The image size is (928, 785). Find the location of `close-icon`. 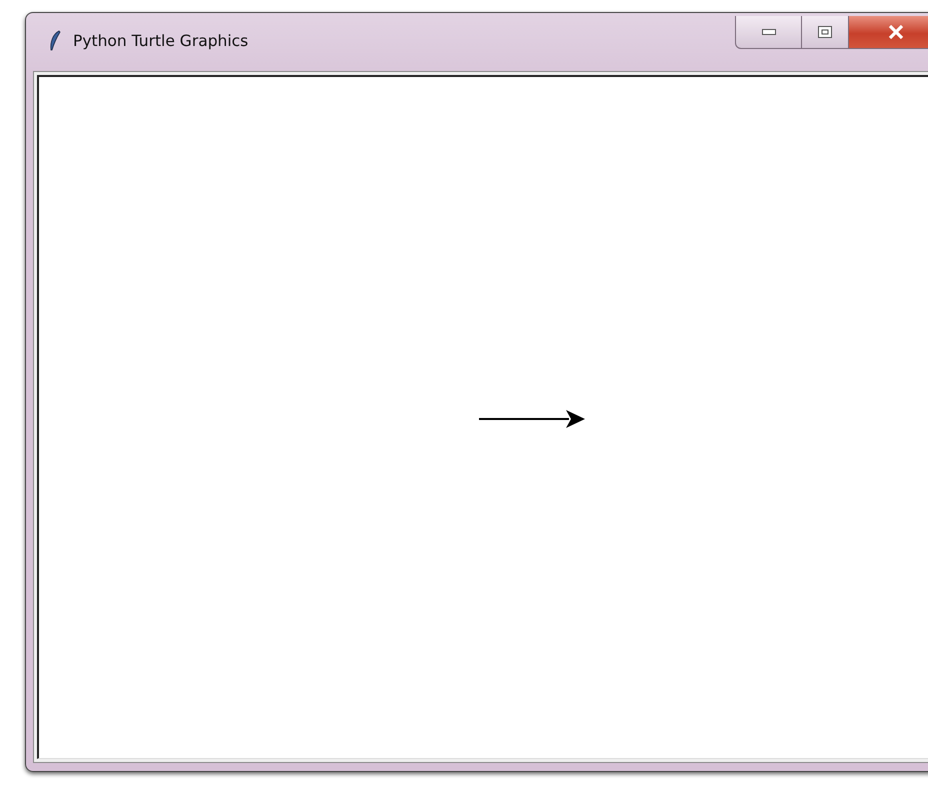

close-icon is located at coordinates (896, 32).